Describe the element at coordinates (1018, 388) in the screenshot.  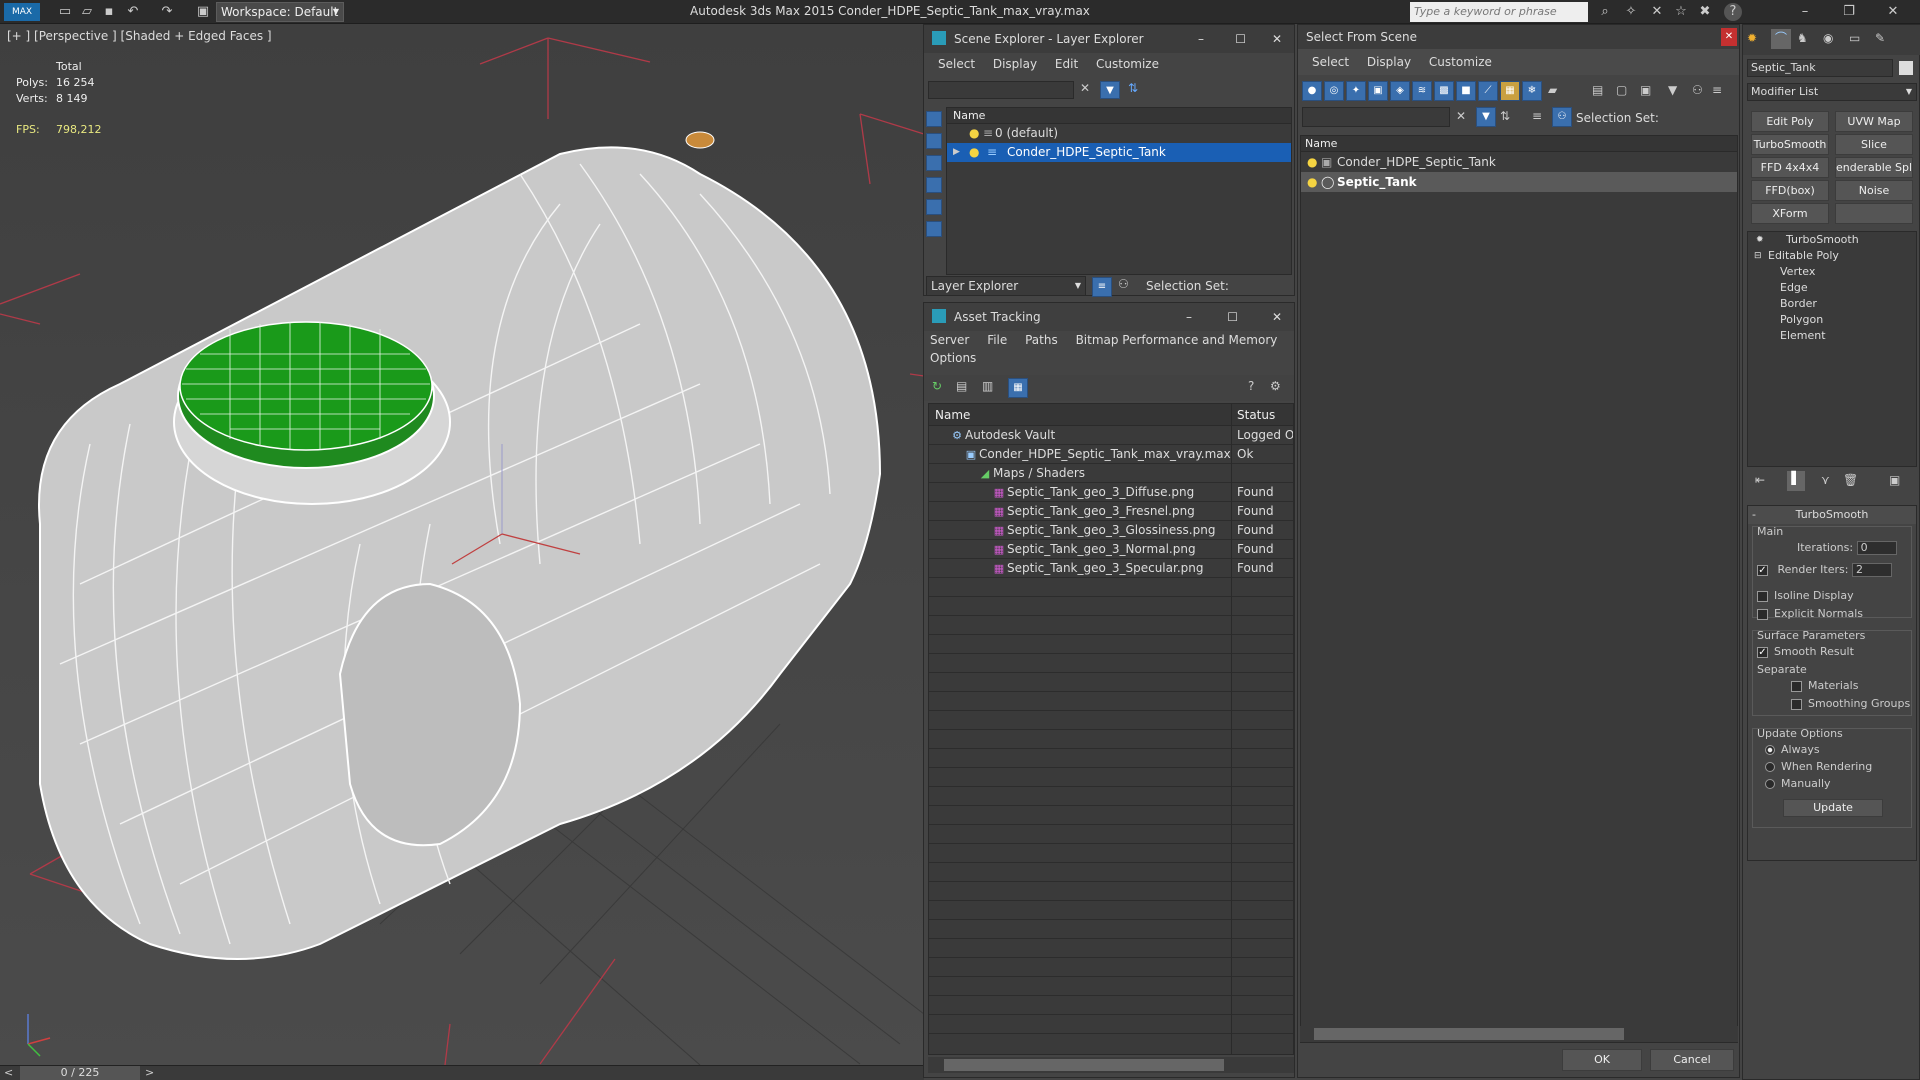
I see `table-view-icon: ▦` at that location.